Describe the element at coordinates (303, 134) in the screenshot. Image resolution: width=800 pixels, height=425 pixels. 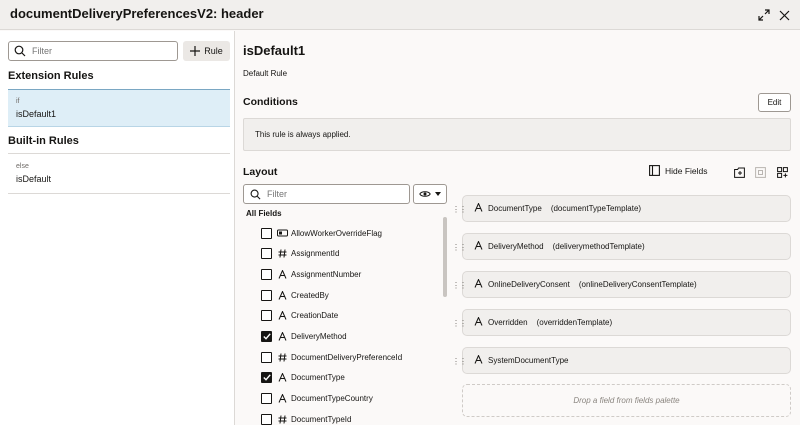
I see `condition-text: This rule is always applied.` at that location.